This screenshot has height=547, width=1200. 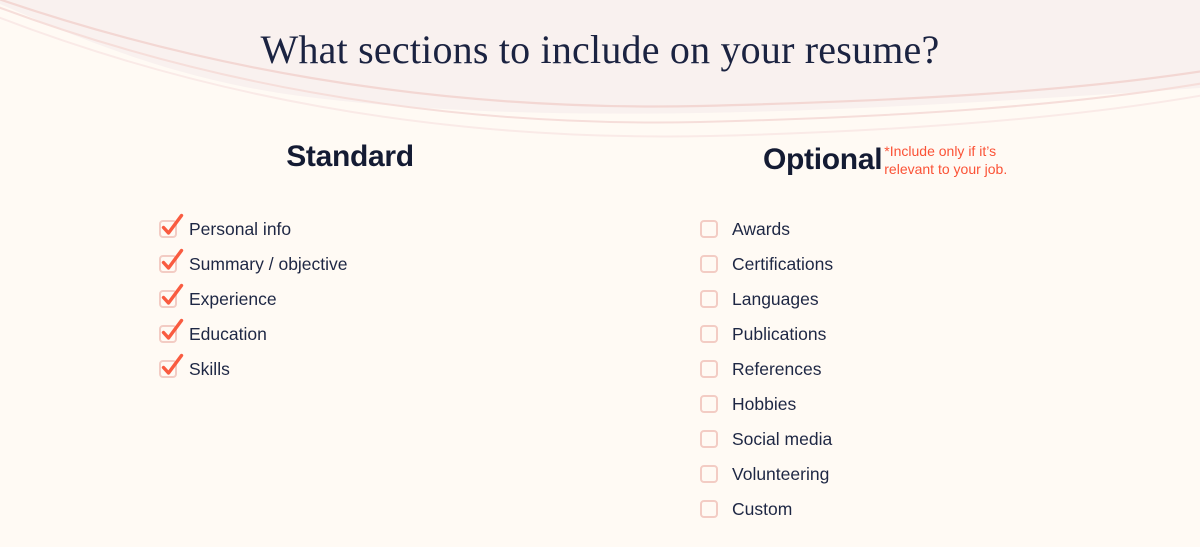 I want to click on list-item: Custom, so click(x=766, y=508).